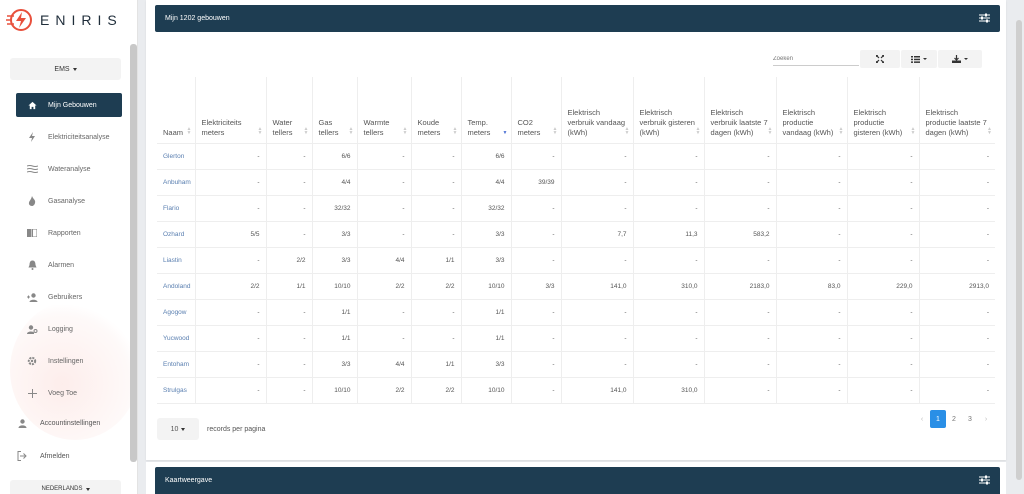  What do you see at coordinates (32, 297) in the screenshot?
I see `user-plus-icon` at bounding box center [32, 297].